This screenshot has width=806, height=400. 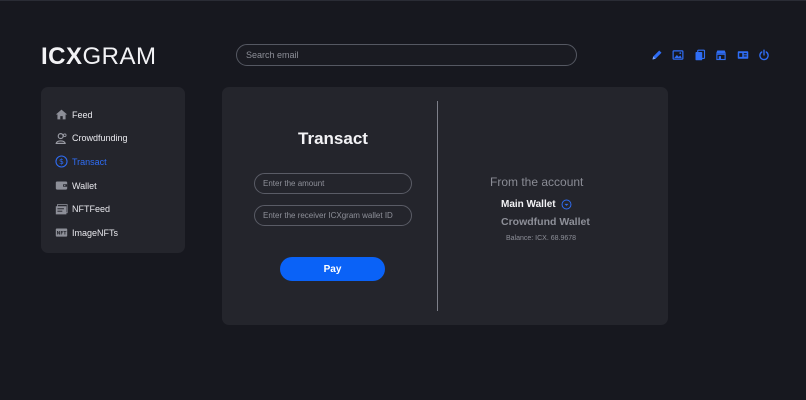 I want to click on dollar-icon: $, so click(x=61, y=162).